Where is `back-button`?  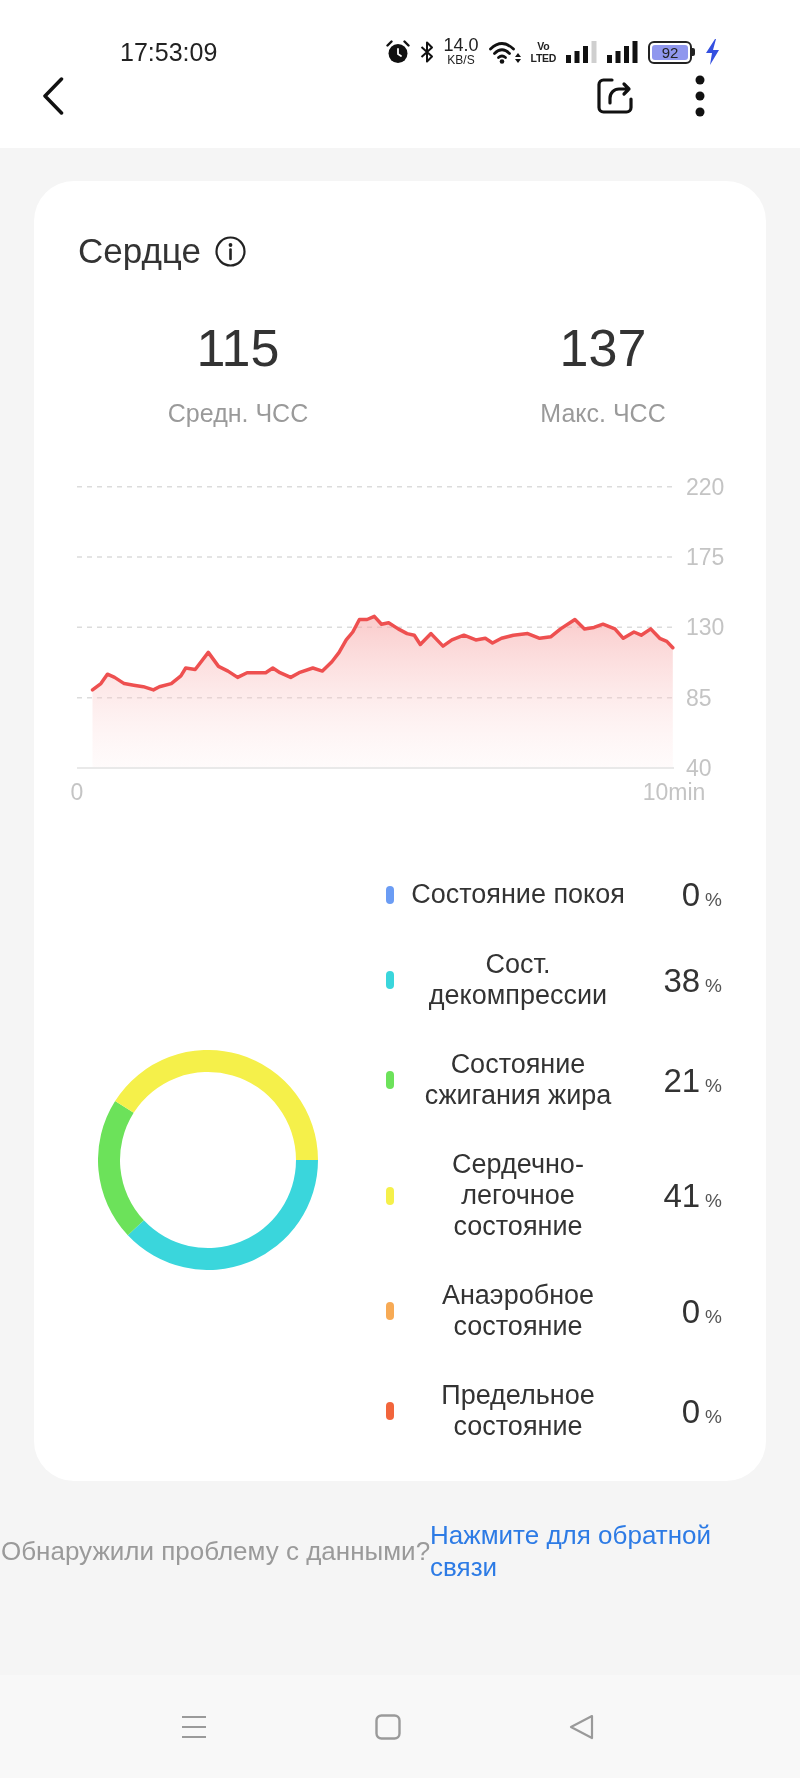
back-button is located at coordinates (53, 96).